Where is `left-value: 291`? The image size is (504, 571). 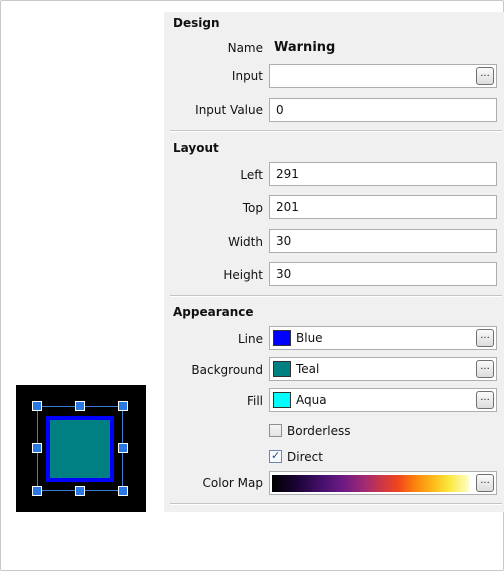
left-value: 291 is located at coordinates (287, 174).